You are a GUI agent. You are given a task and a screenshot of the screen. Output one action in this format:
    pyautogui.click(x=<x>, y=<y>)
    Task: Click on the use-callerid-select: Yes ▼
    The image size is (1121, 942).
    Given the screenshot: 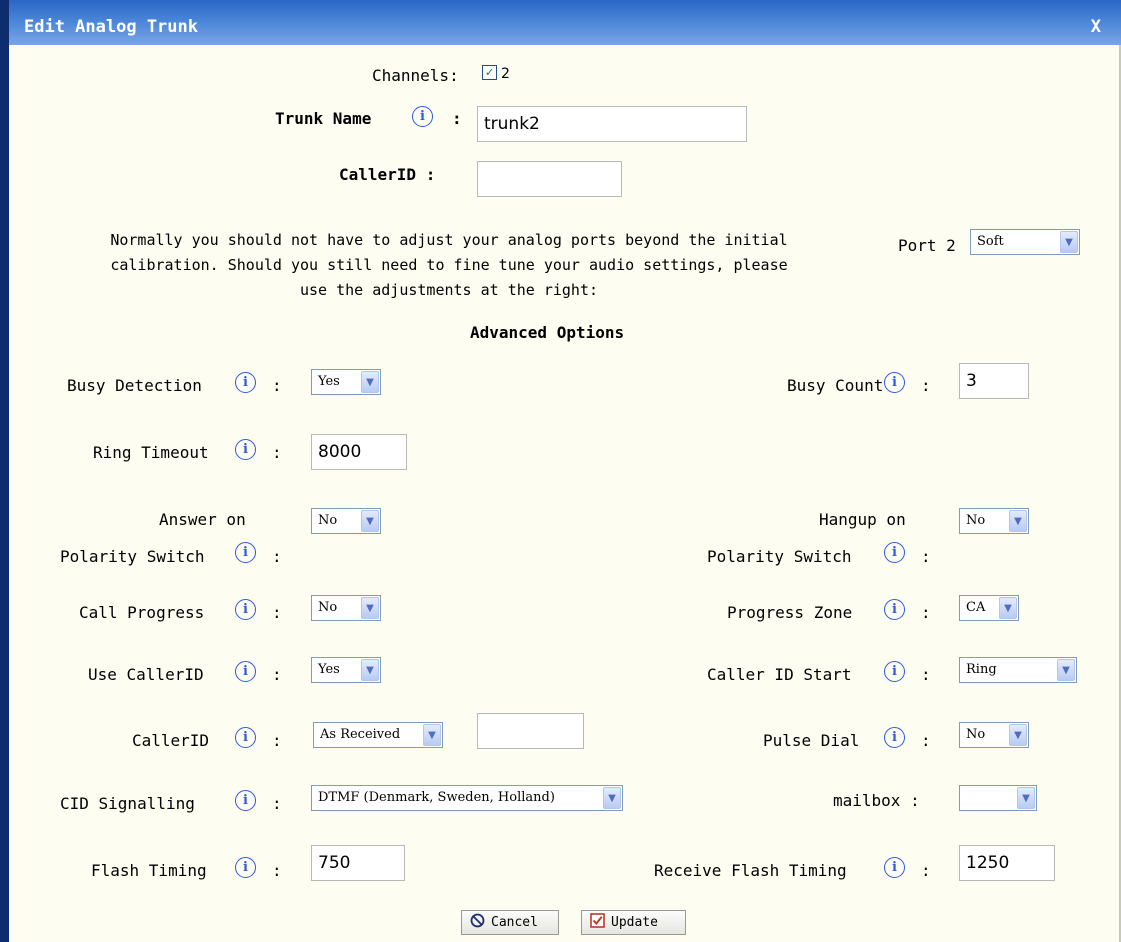 What is the action you would take?
    pyautogui.click(x=346, y=670)
    